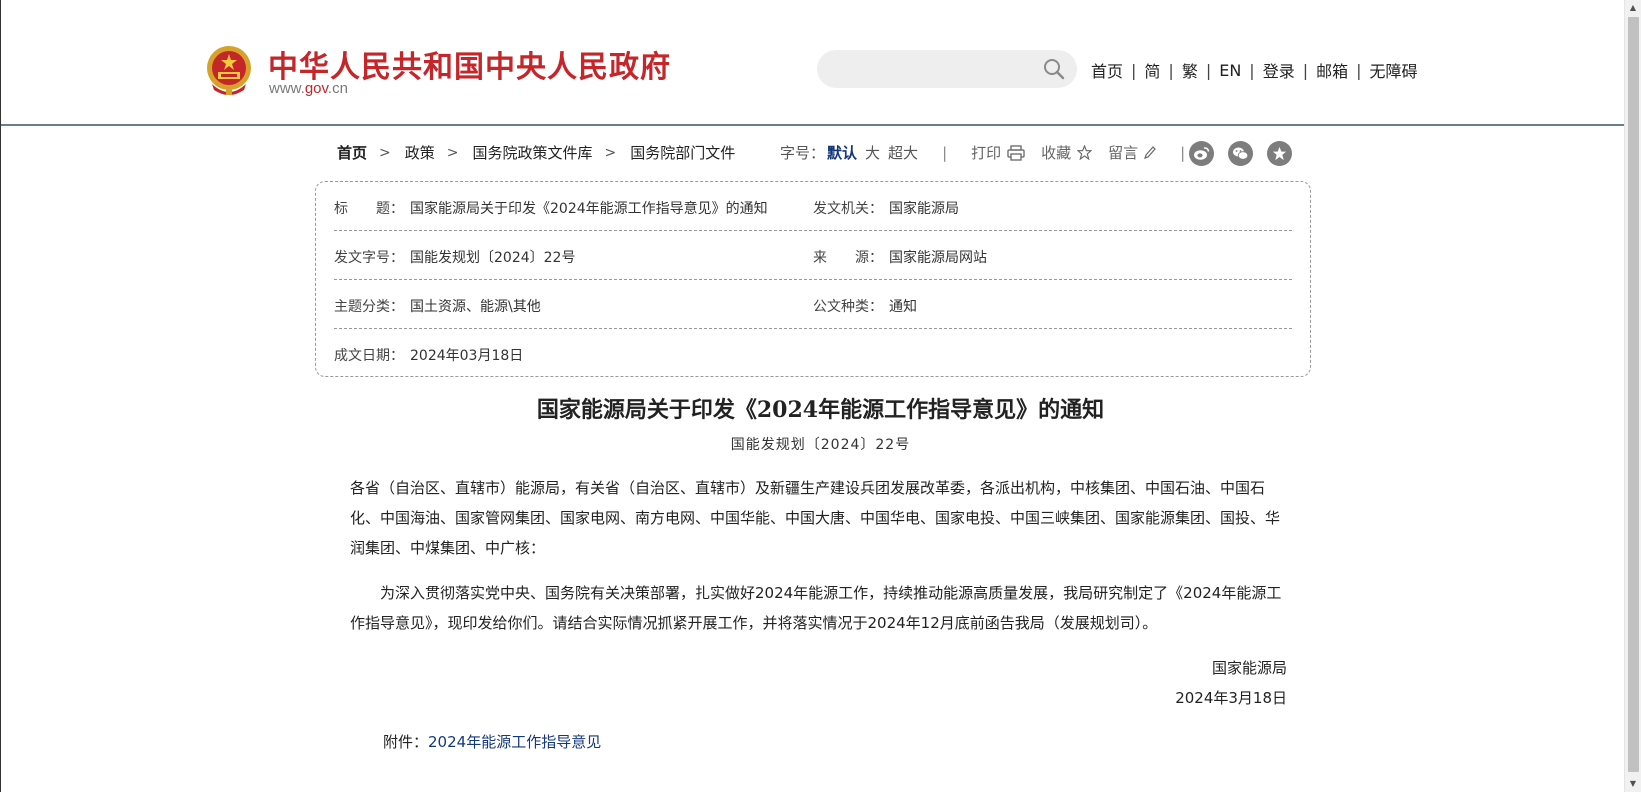 The height and width of the screenshot is (792, 1641). What do you see at coordinates (1056, 153) in the screenshot?
I see `favorite-label: 收藏` at bounding box center [1056, 153].